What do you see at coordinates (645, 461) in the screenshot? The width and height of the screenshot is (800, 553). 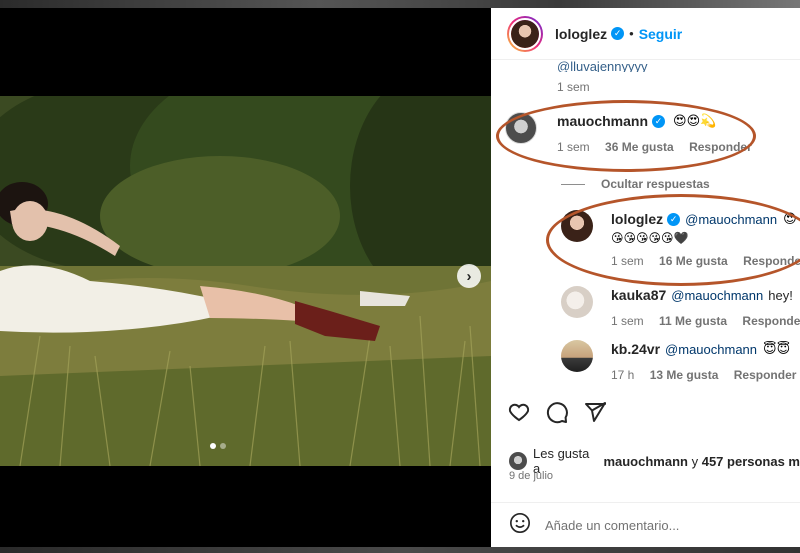 I see `liker-username: mauochmann` at bounding box center [645, 461].